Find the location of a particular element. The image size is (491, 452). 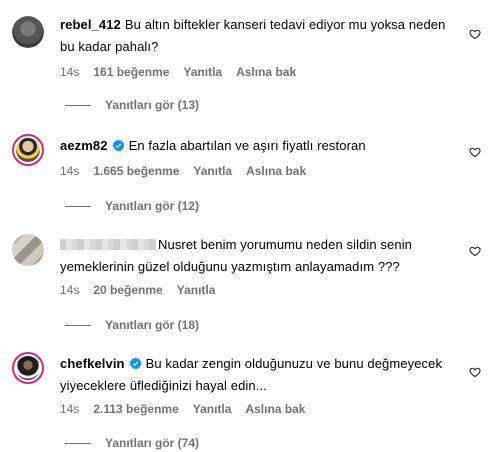

comment-meta: 14s 20 beğenme Yanıtla is located at coordinates (137, 290).